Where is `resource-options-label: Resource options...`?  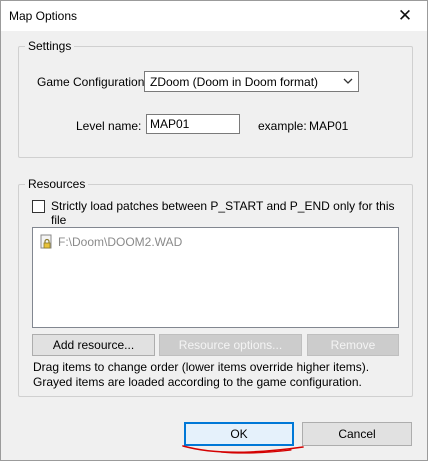 resource-options-label: Resource options... is located at coordinates (230, 345).